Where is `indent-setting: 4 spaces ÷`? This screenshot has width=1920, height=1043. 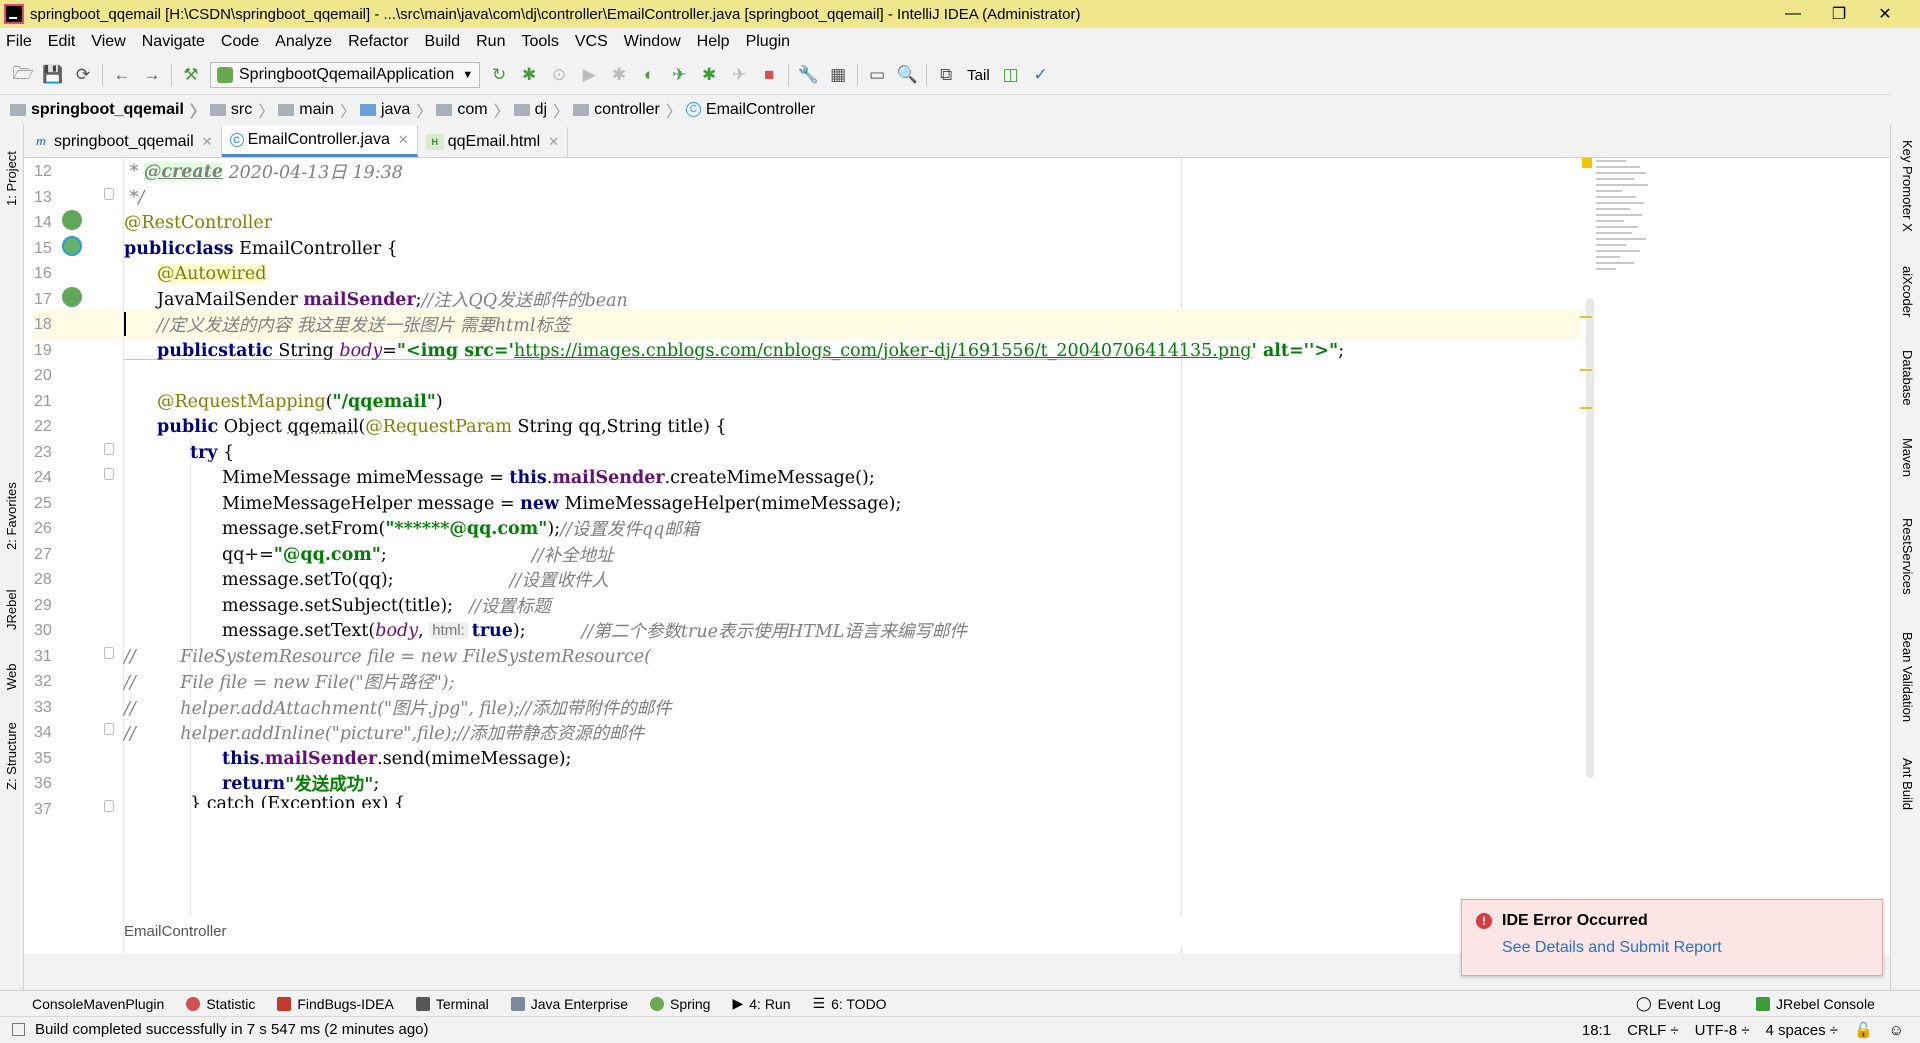
indent-setting: 4 spaces ÷ is located at coordinates (1802, 1030).